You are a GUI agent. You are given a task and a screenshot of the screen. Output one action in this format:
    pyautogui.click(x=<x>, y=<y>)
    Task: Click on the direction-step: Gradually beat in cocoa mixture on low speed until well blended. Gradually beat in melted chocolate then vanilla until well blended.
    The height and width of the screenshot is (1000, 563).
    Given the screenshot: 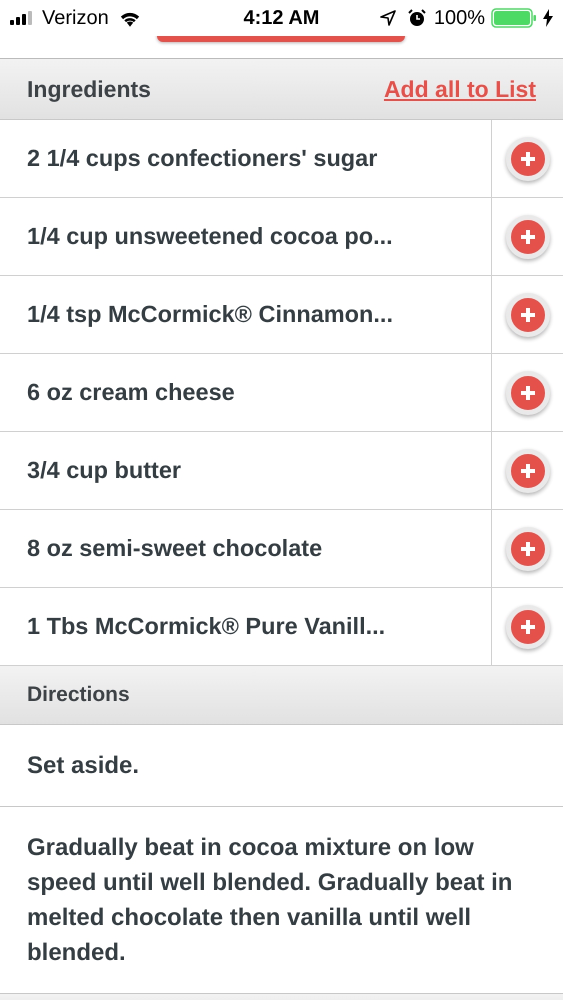 What is the action you would take?
    pyautogui.click(x=269, y=900)
    